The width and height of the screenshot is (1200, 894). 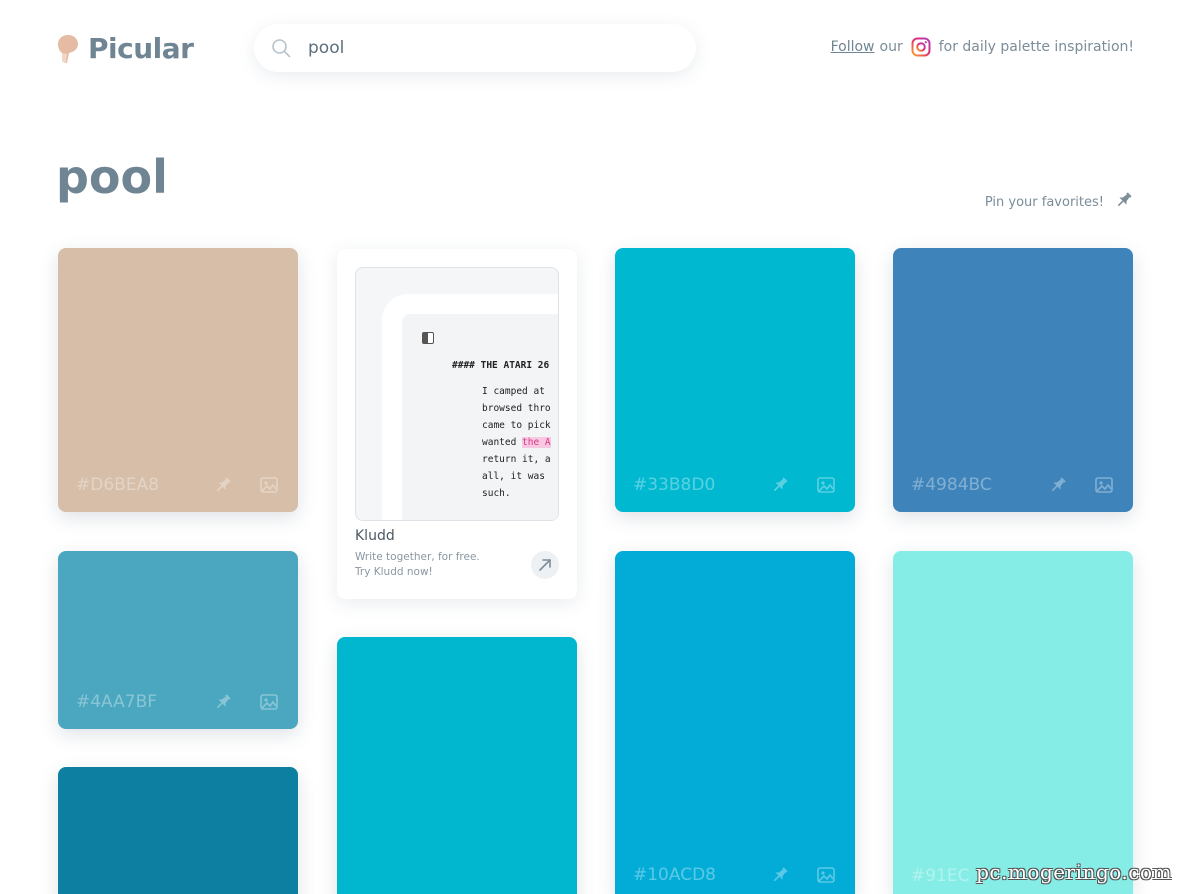 What do you see at coordinates (428, 338) in the screenshot?
I see `sidebar-toggle-icon` at bounding box center [428, 338].